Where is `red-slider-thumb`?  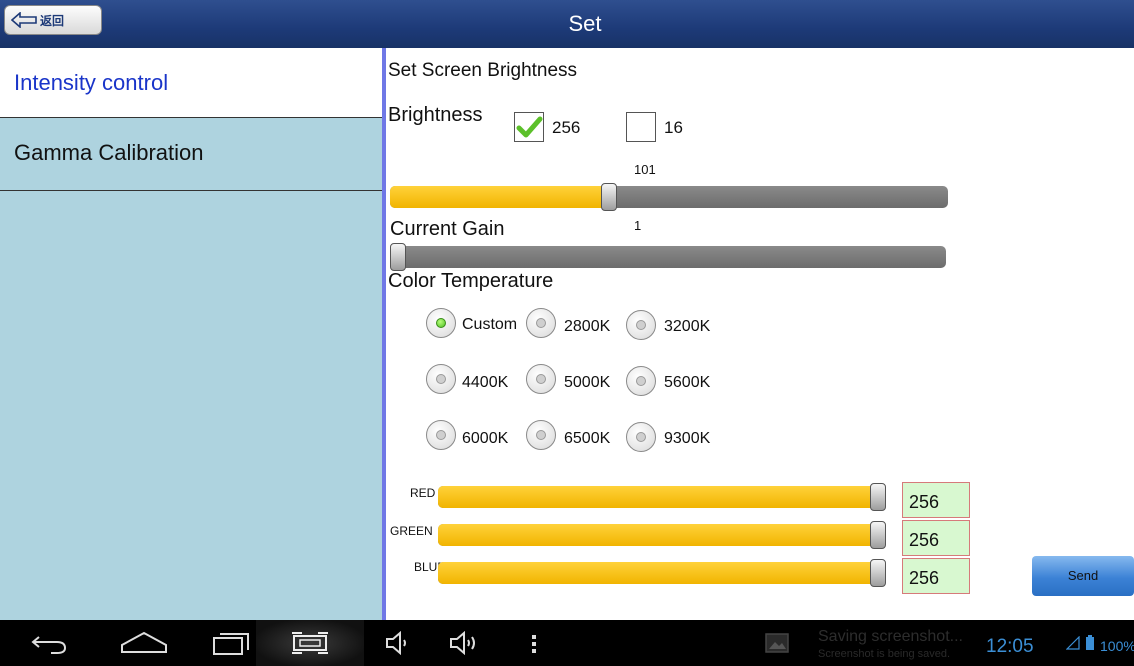
red-slider-thumb is located at coordinates (878, 497).